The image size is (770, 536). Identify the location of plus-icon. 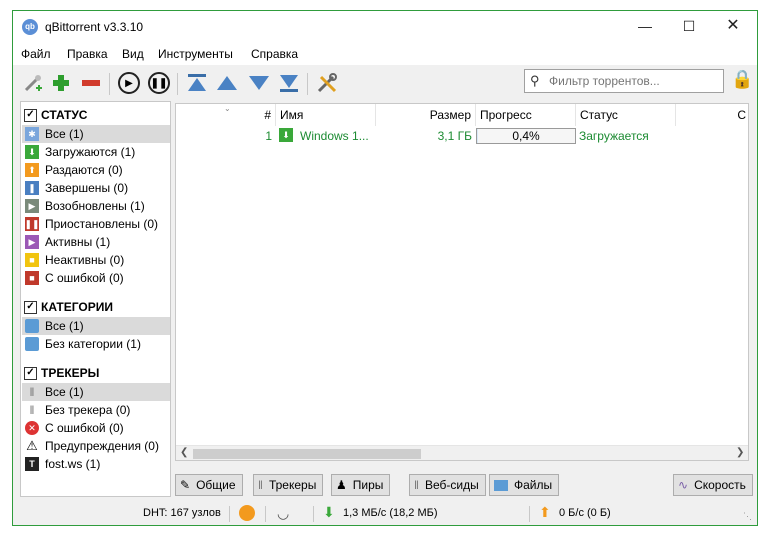
(61, 83).